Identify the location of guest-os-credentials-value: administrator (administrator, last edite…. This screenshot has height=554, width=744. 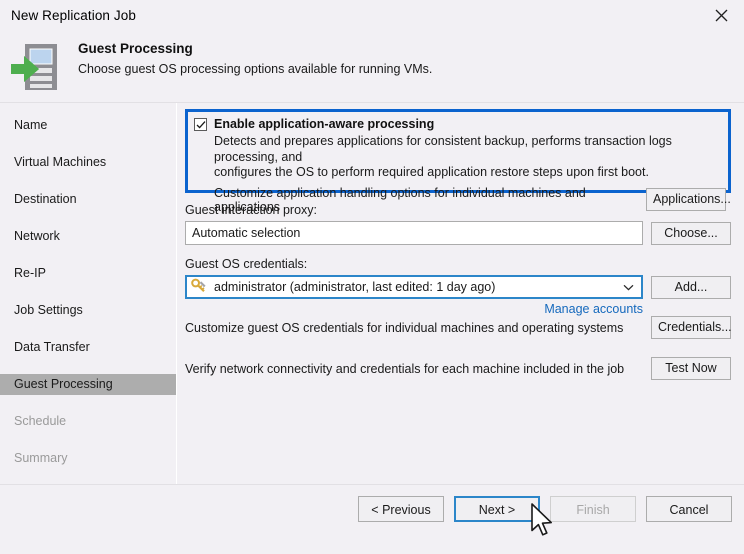
(355, 287).